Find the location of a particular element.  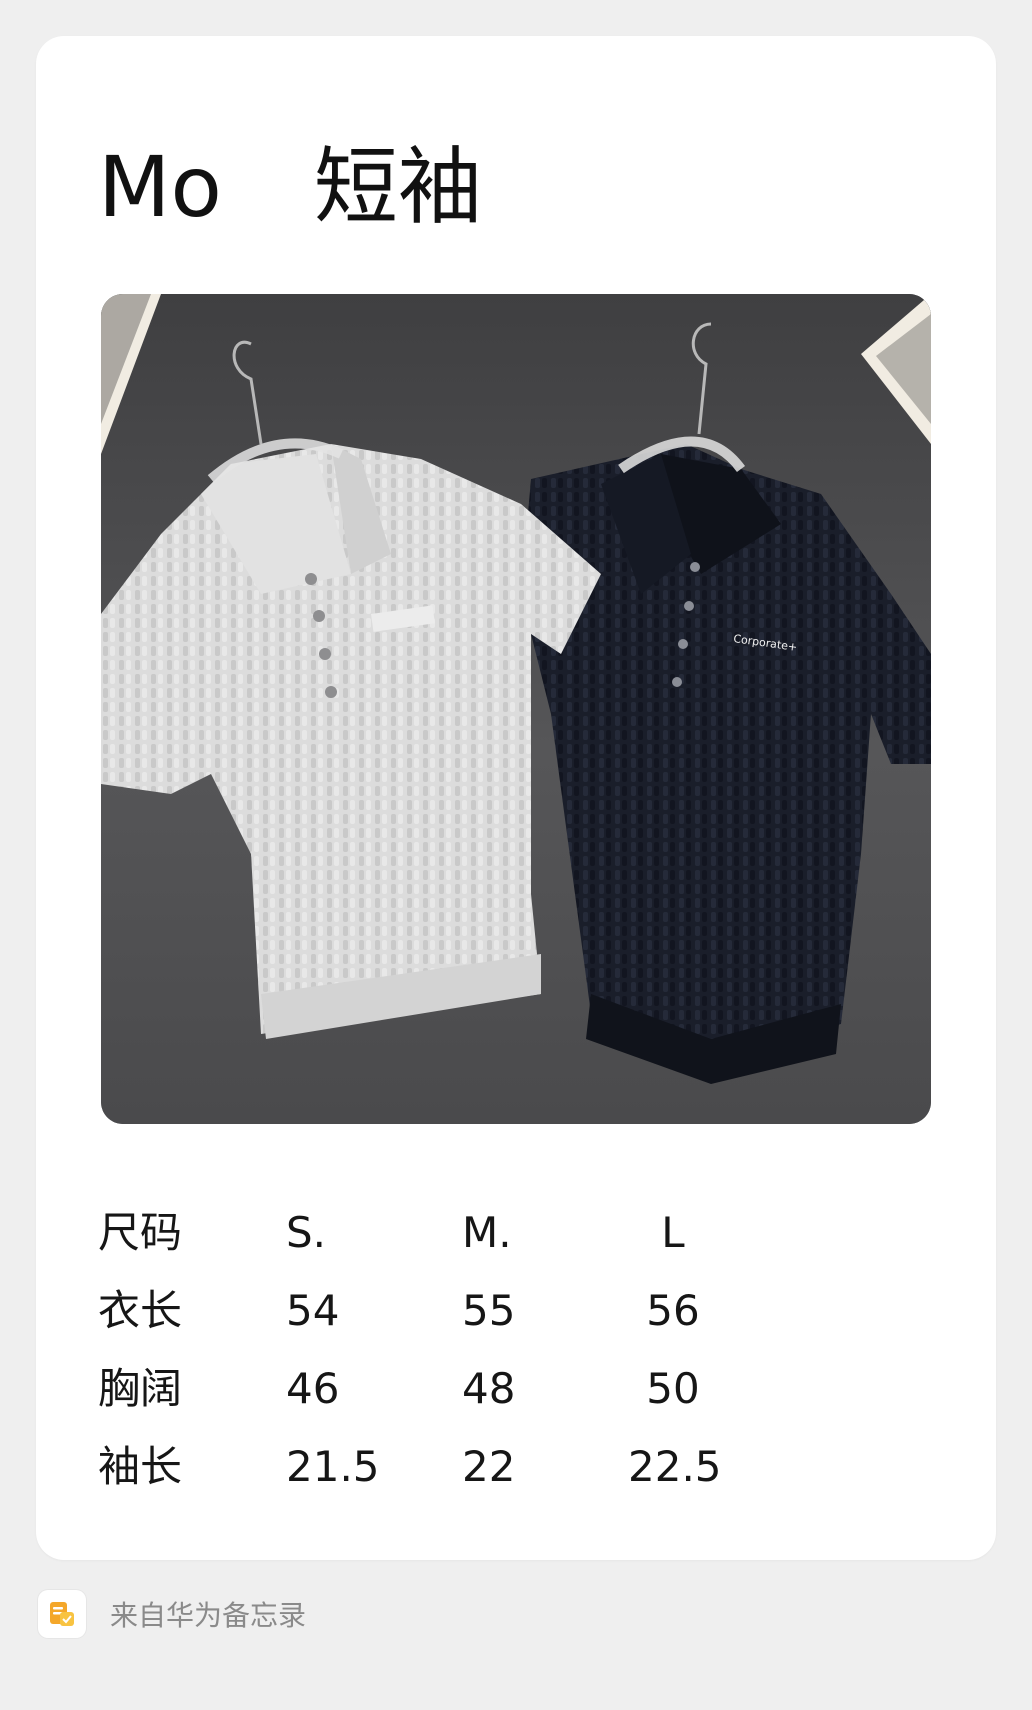

table-cell: 46 is located at coordinates (313, 1388).